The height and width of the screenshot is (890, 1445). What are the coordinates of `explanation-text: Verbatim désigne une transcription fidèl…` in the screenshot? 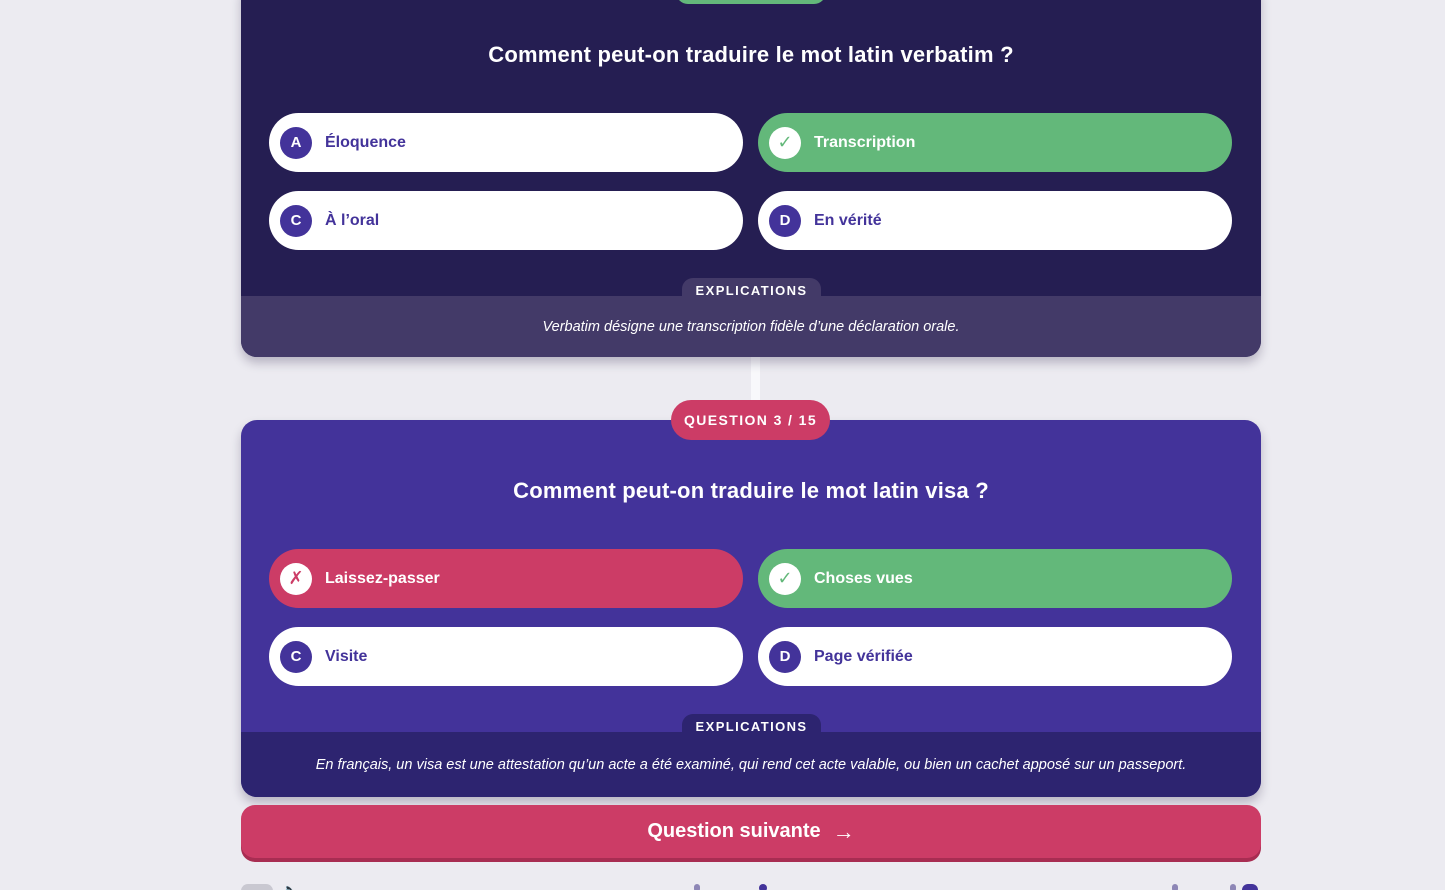 It's located at (751, 326).